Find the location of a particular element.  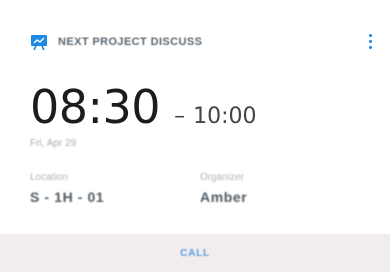

time-range: 08:30 – 10:00 is located at coordinates (143, 107).